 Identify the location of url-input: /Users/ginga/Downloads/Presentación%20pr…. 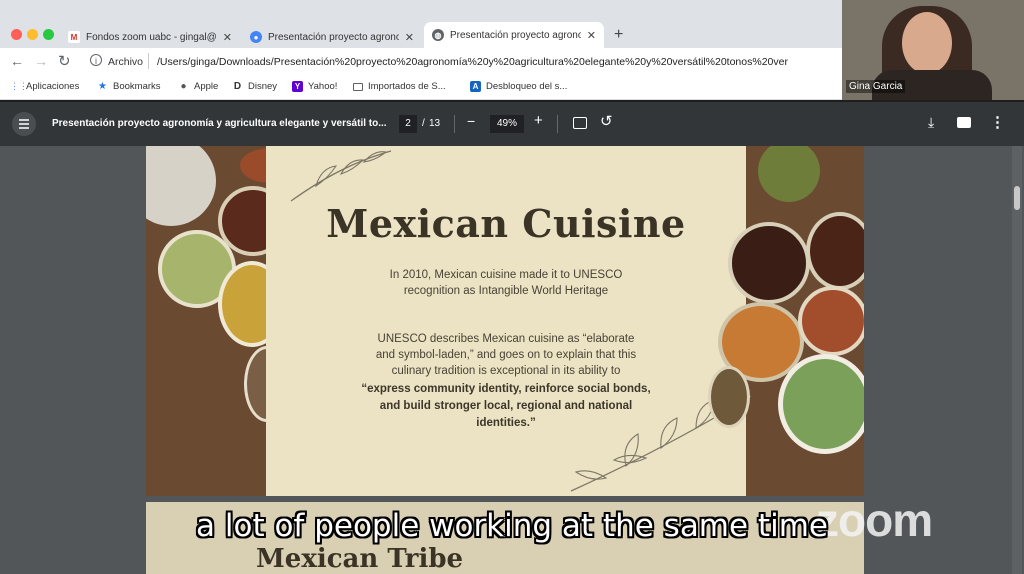
(499, 62).